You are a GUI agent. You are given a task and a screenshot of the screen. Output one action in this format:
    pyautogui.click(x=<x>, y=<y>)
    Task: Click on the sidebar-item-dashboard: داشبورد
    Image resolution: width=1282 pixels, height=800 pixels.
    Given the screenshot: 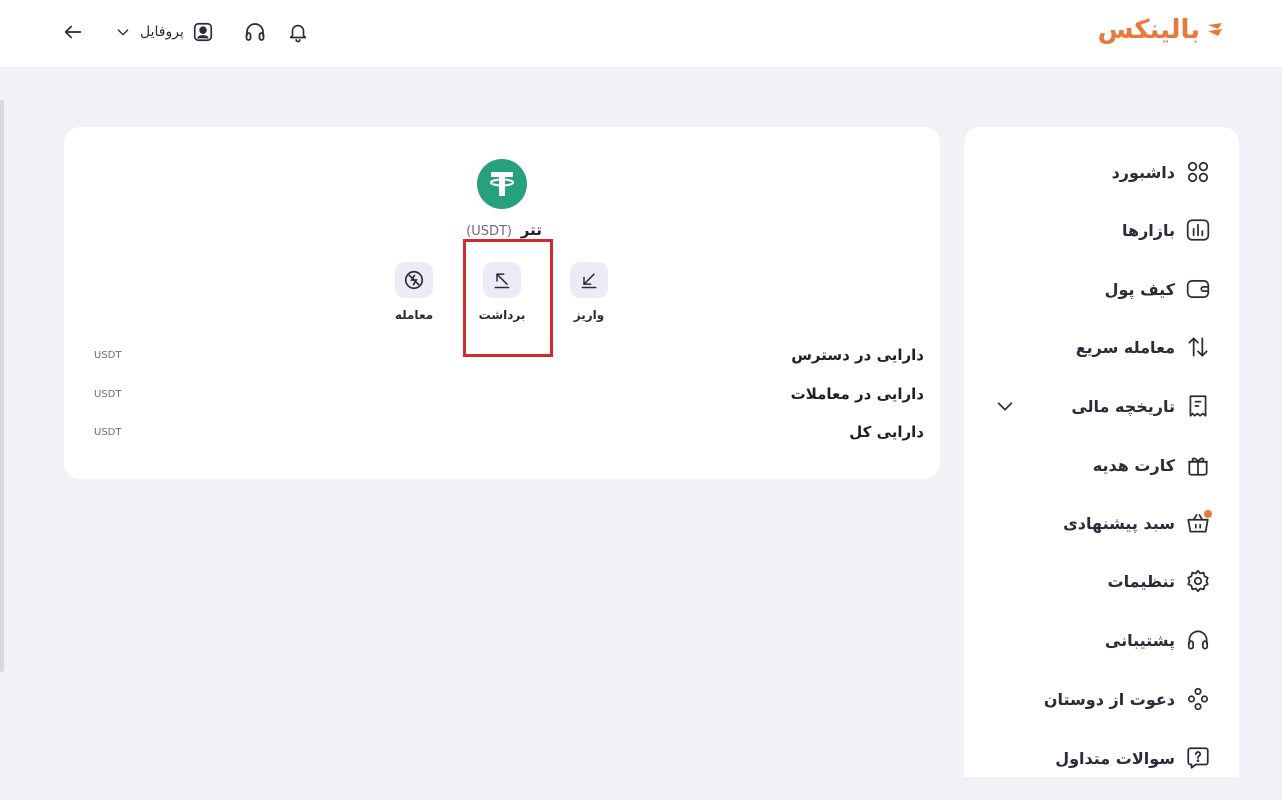 What is the action you would take?
    pyautogui.click(x=1161, y=172)
    